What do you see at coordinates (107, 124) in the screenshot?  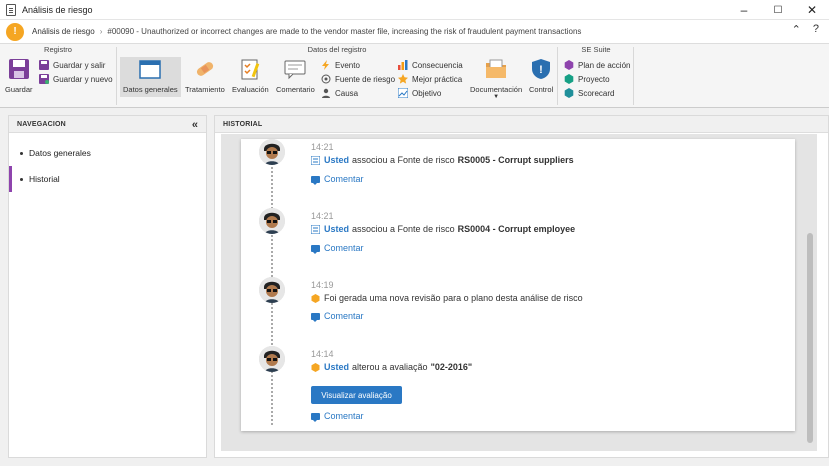 I see `navigation-title: NAVEGACION` at bounding box center [107, 124].